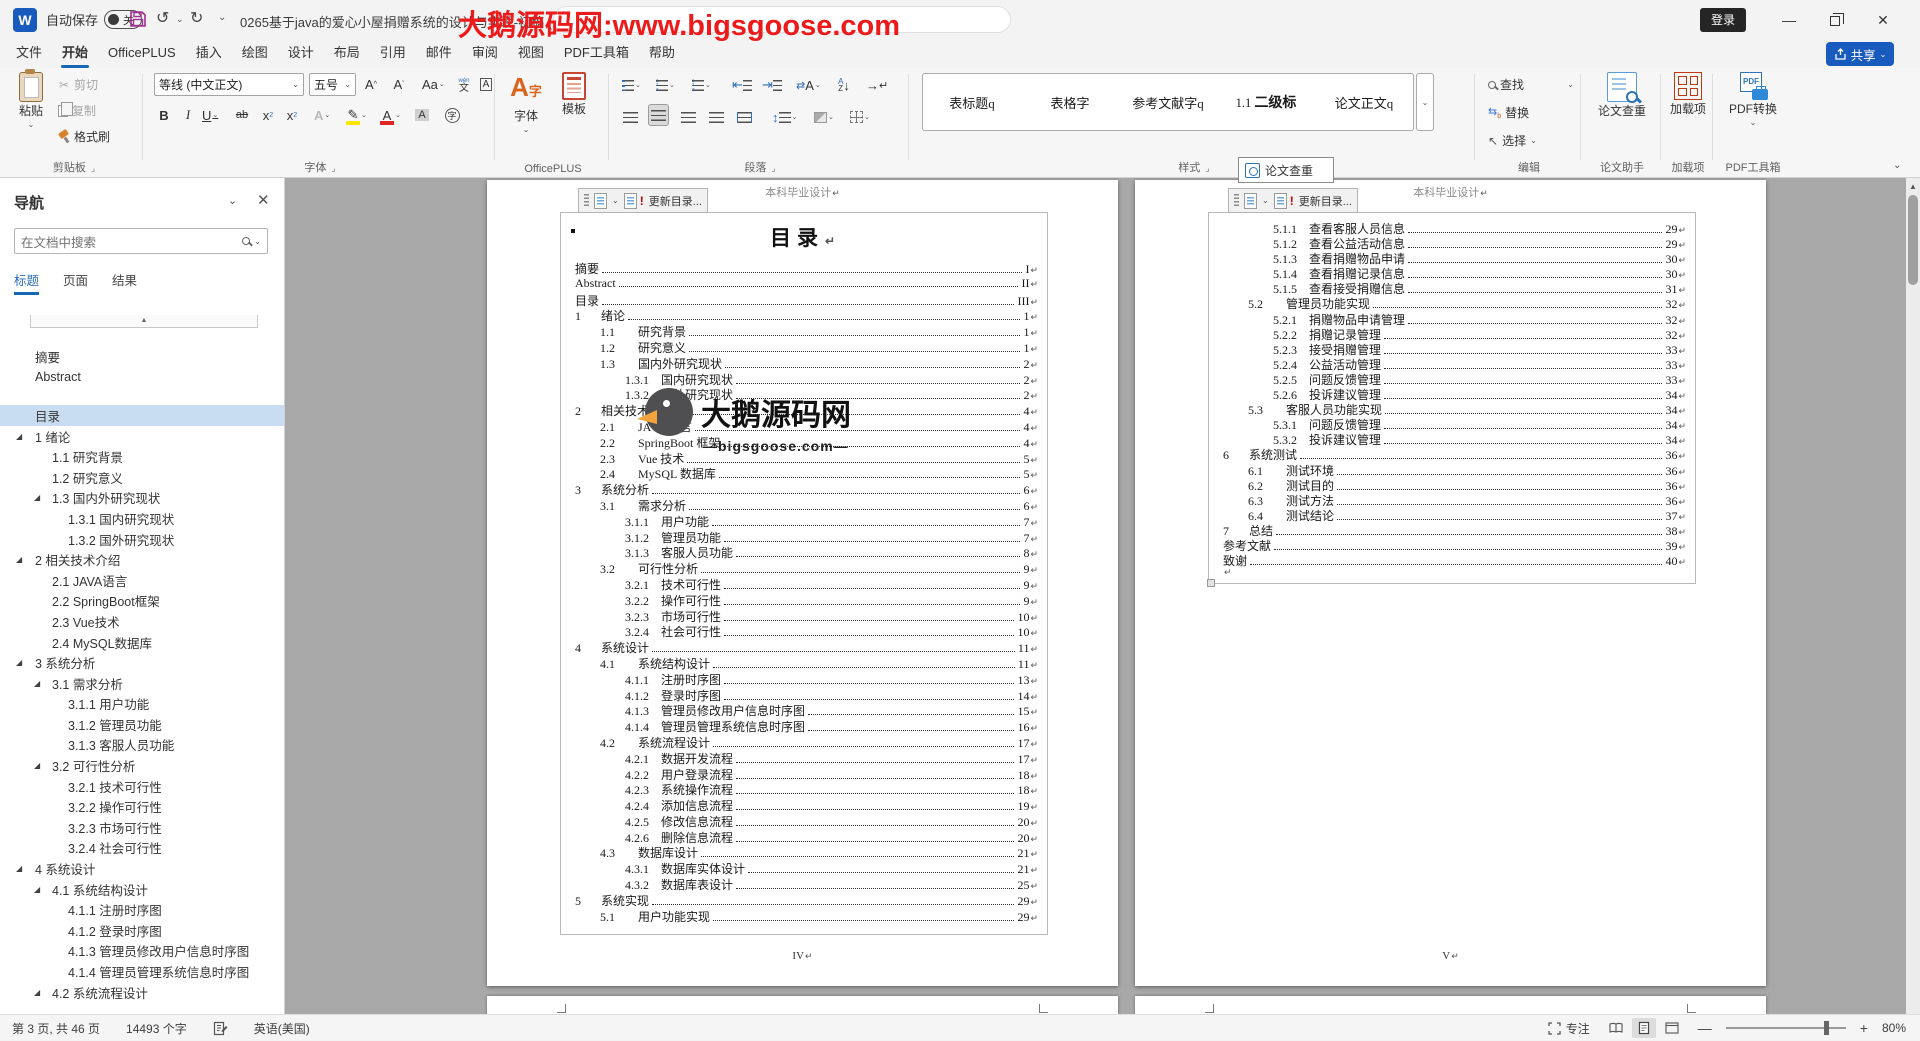  I want to click on toc-entry: 1.1 研究背景 1 ↵, so click(806, 331).